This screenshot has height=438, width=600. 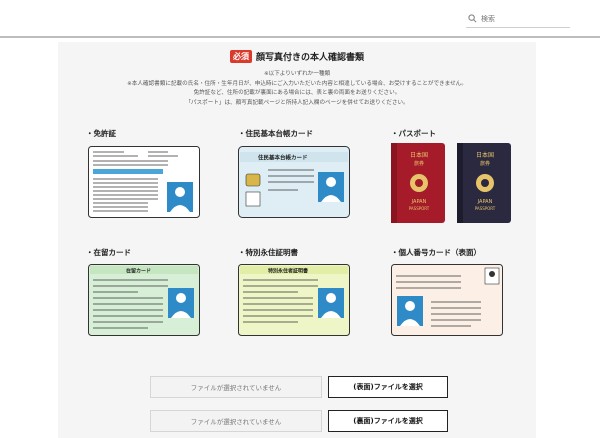 I want to click on front-file-select-button: (表面)ファイルを選択, so click(x=388, y=387).